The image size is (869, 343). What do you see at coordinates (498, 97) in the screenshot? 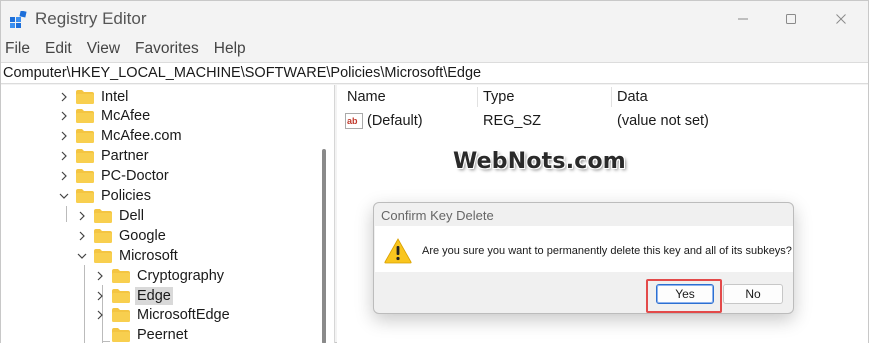
I see `column-header-type: Type` at bounding box center [498, 97].